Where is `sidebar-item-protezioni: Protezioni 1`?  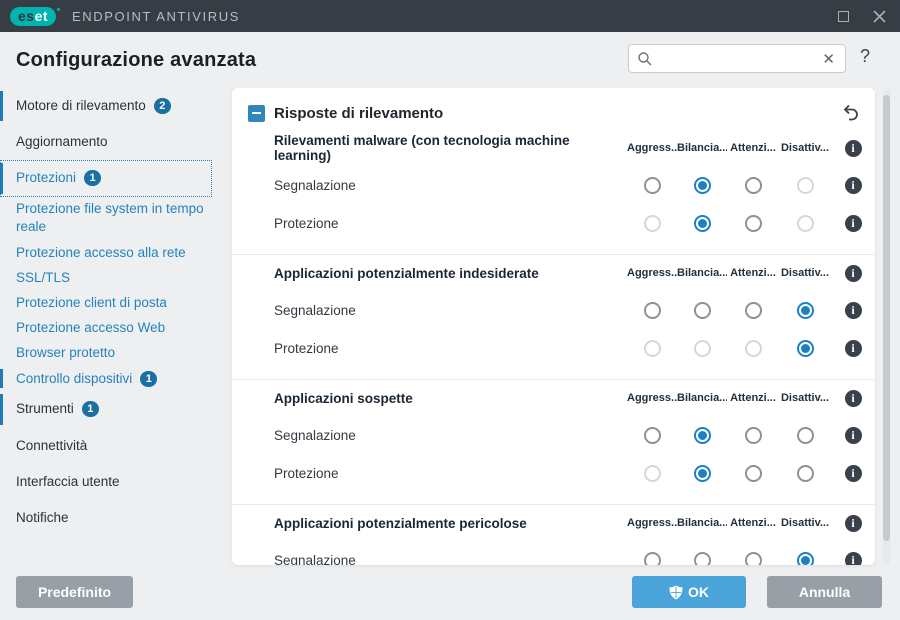
sidebar-item-protezioni: Protezioni 1 is located at coordinates (106, 178).